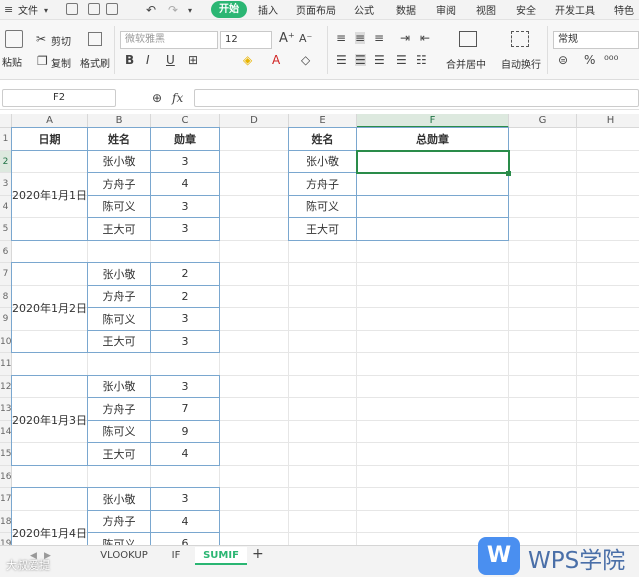 This screenshot has width=639, height=577. Describe the element at coordinates (59, 98) in the screenshot. I see `name-box: F2` at that location.